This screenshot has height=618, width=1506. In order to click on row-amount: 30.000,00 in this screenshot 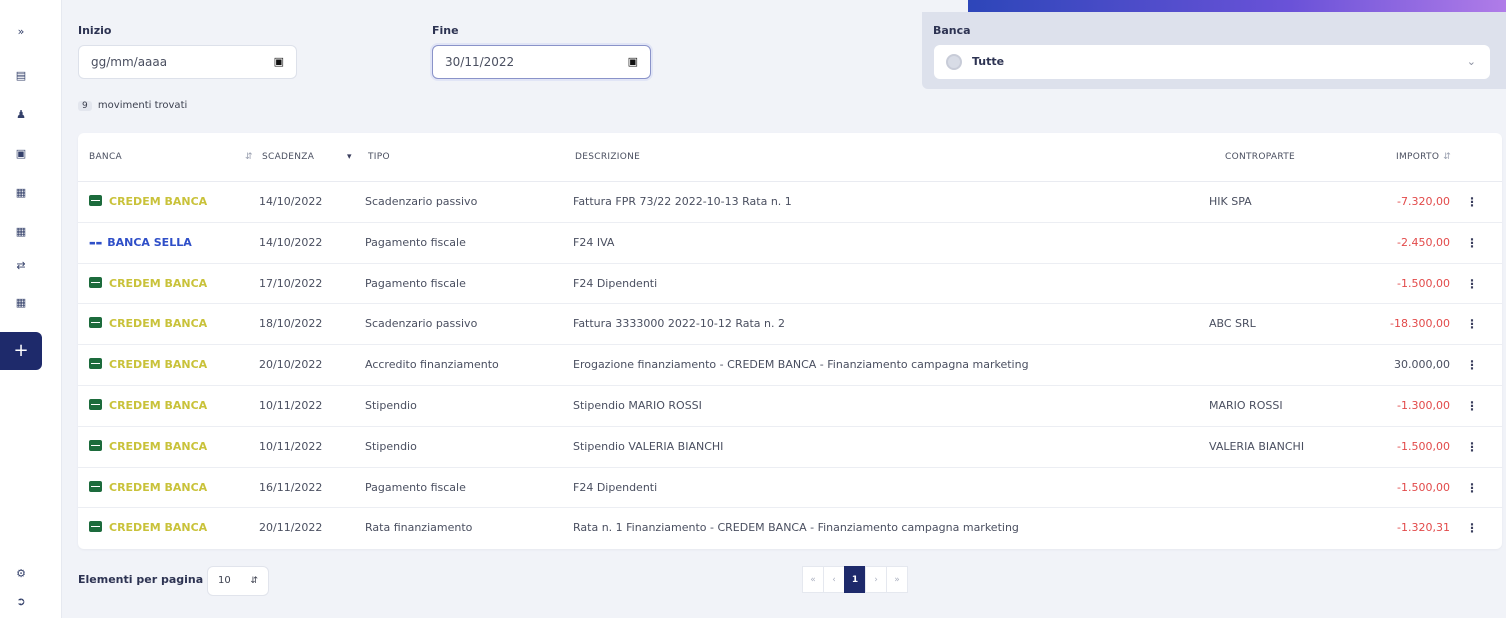, I will do `click(1422, 365)`.